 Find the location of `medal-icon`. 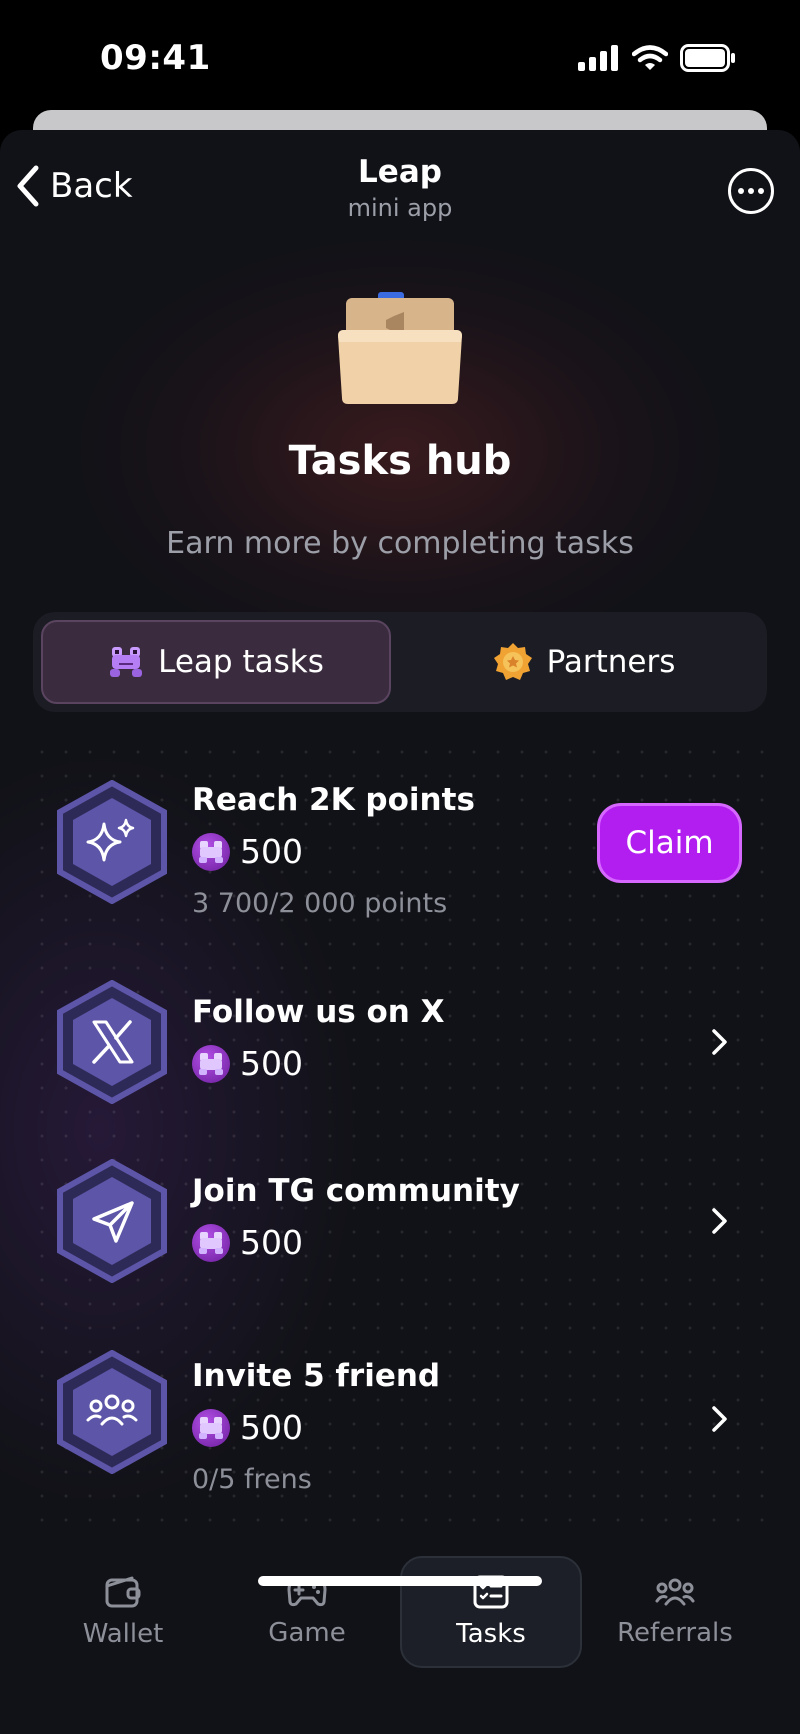

medal-icon is located at coordinates (512, 661).